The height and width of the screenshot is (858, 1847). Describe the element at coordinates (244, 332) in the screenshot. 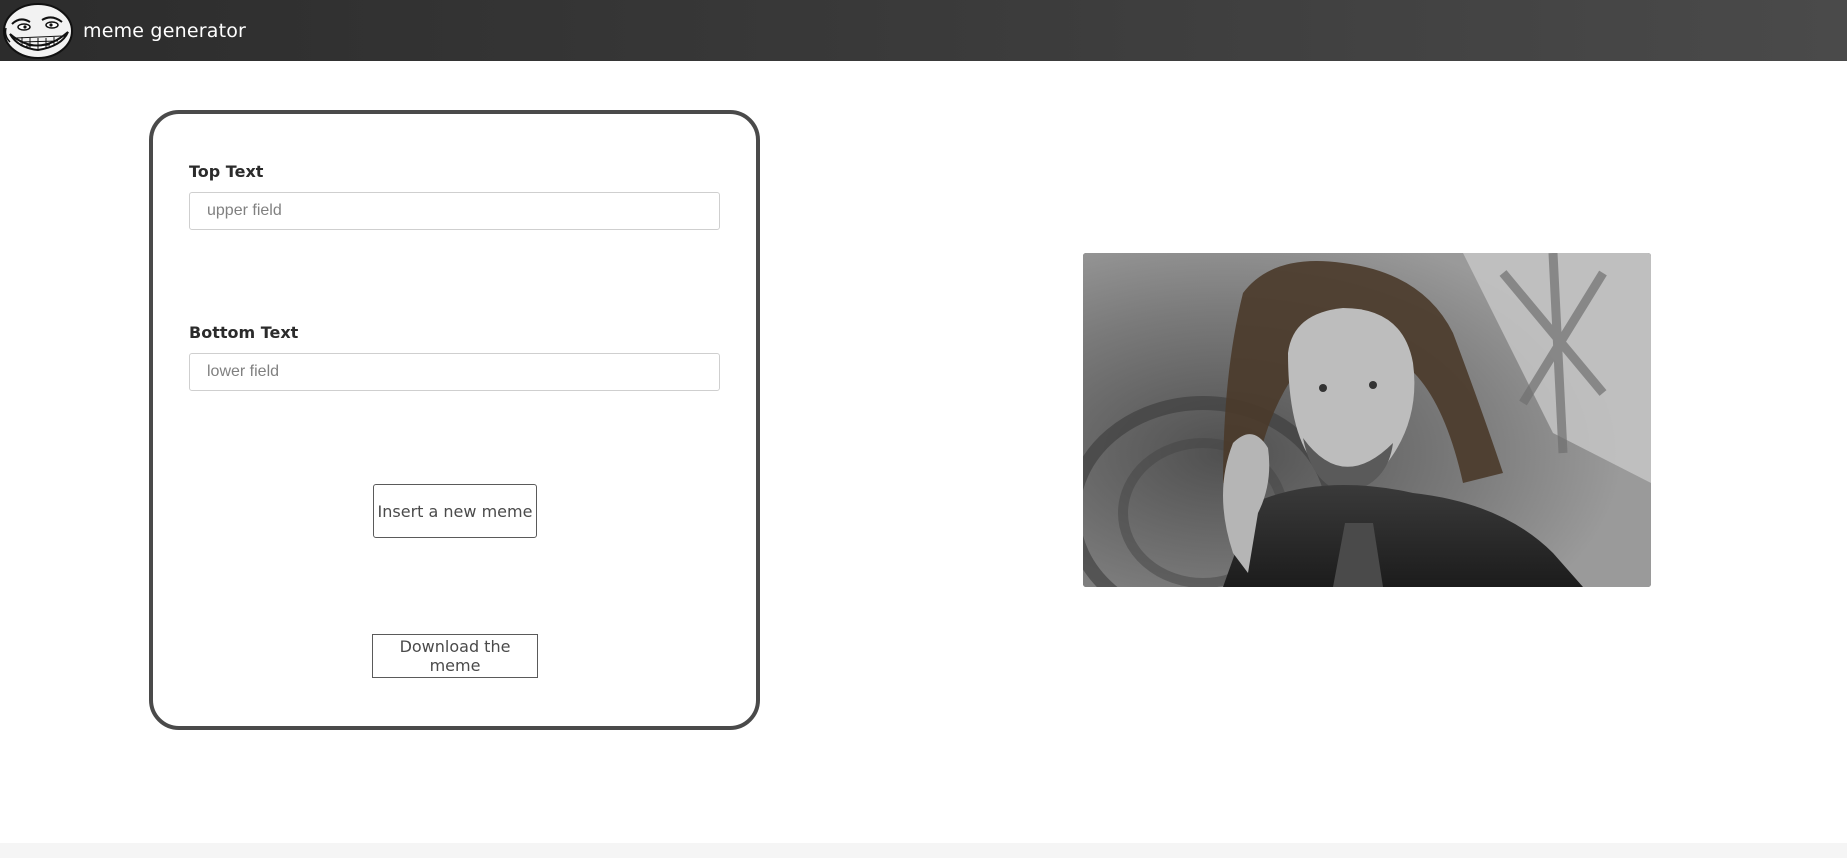

I see `bottom-text-label: Bottom Text` at that location.